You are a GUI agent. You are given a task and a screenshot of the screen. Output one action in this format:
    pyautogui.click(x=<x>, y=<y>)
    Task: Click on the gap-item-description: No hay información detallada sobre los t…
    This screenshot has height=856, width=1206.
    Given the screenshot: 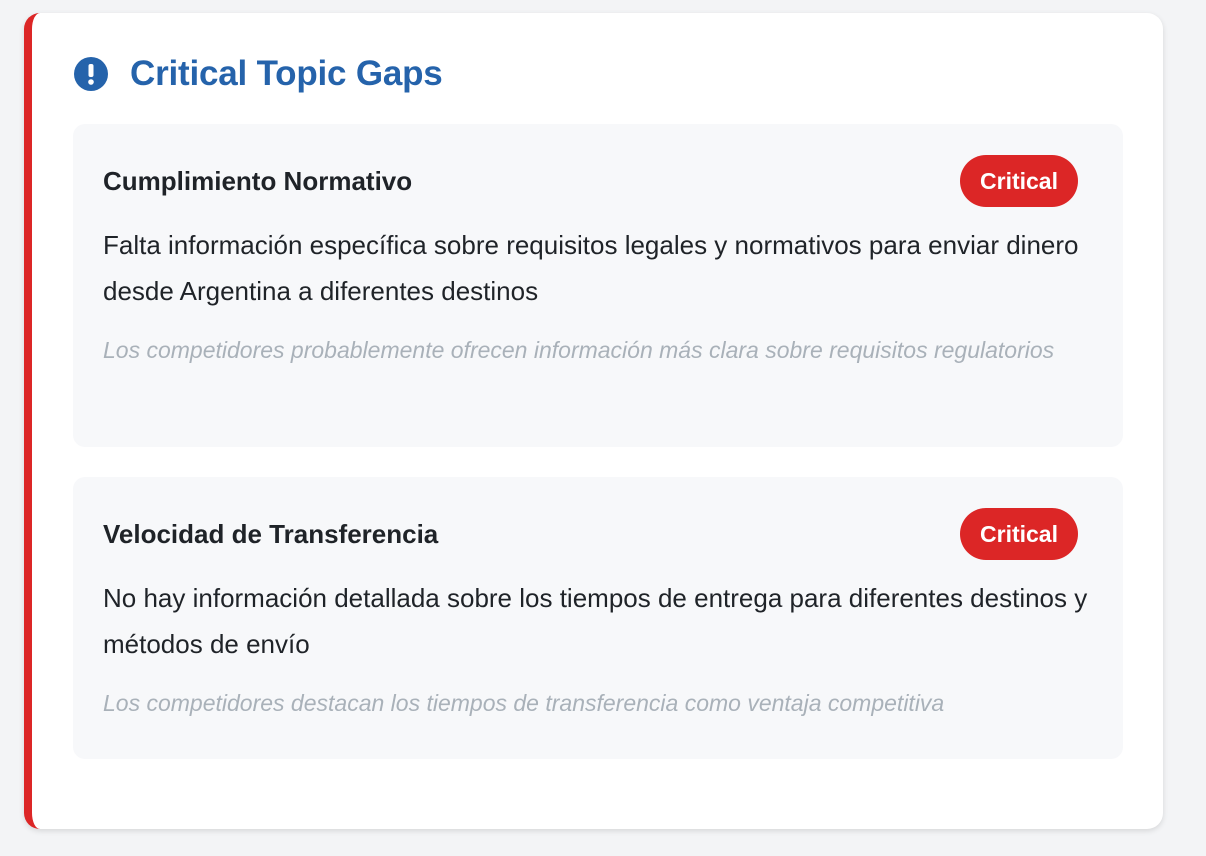 What is the action you would take?
    pyautogui.click(x=595, y=621)
    